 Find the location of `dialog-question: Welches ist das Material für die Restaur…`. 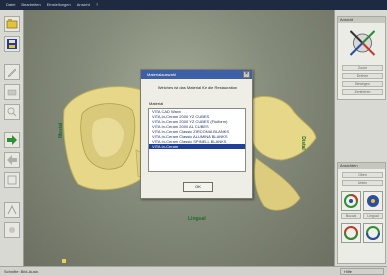

dialog-question: Welches ist das Material für die Restaur… is located at coordinates (197, 87).